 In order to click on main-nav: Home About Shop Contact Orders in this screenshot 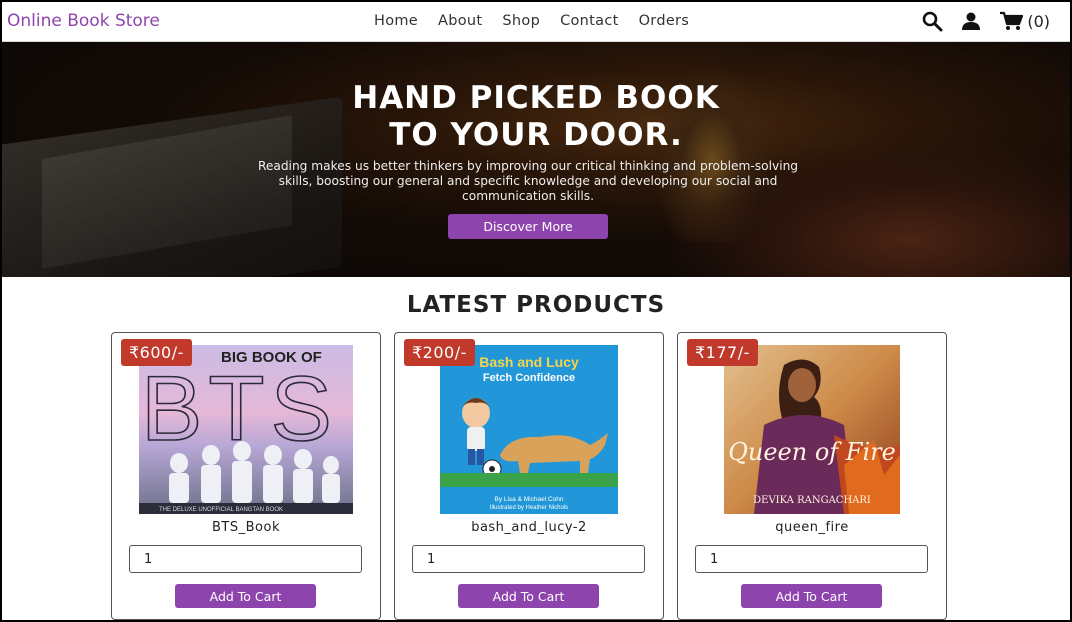, I will do `click(531, 21)`.